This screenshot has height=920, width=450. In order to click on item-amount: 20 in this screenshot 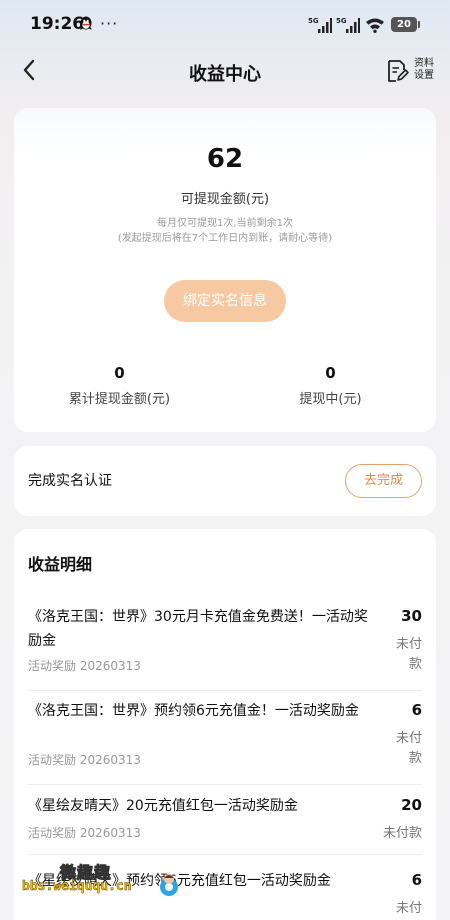, I will do `click(411, 805)`.